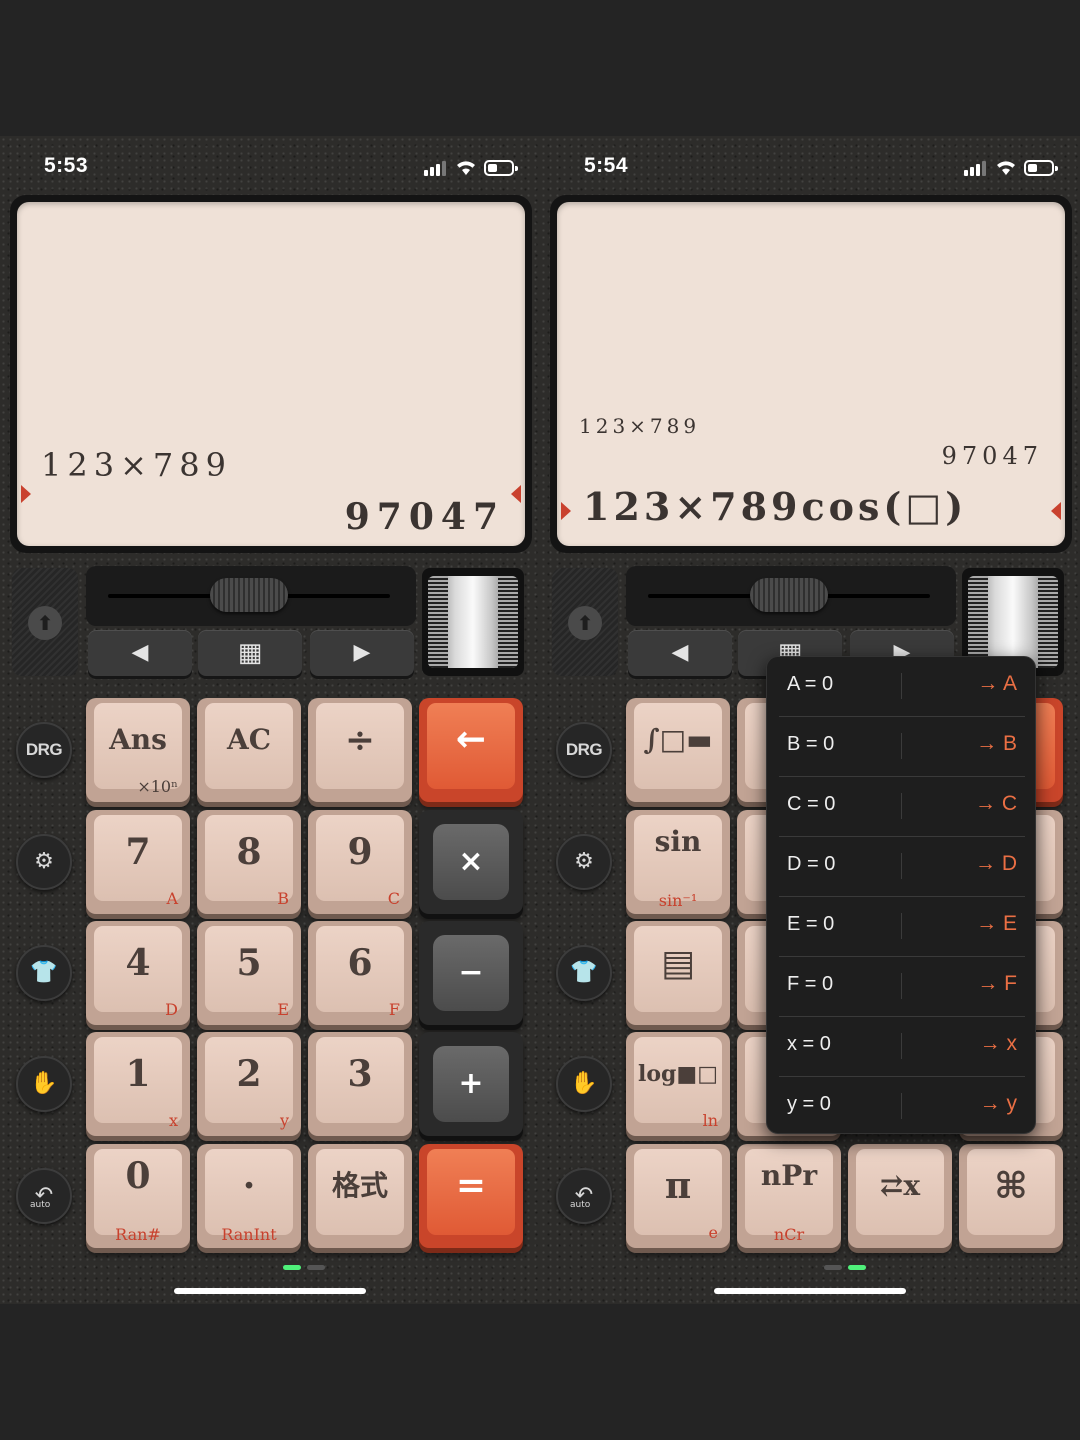 The width and height of the screenshot is (1080, 1440). I want to click on variable-value: A = 0, so click(810, 684).